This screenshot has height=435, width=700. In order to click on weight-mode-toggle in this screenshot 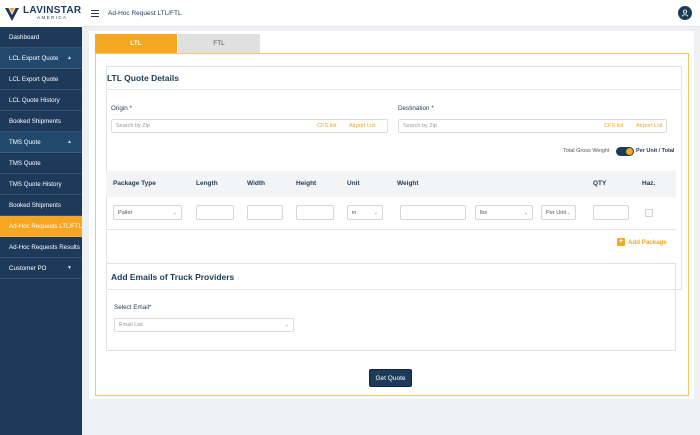, I will do `click(625, 151)`.